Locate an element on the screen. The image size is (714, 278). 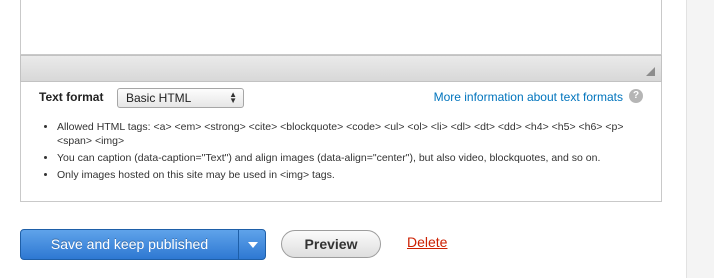
right-sidebar-strip is located at coordinates (700, 139).